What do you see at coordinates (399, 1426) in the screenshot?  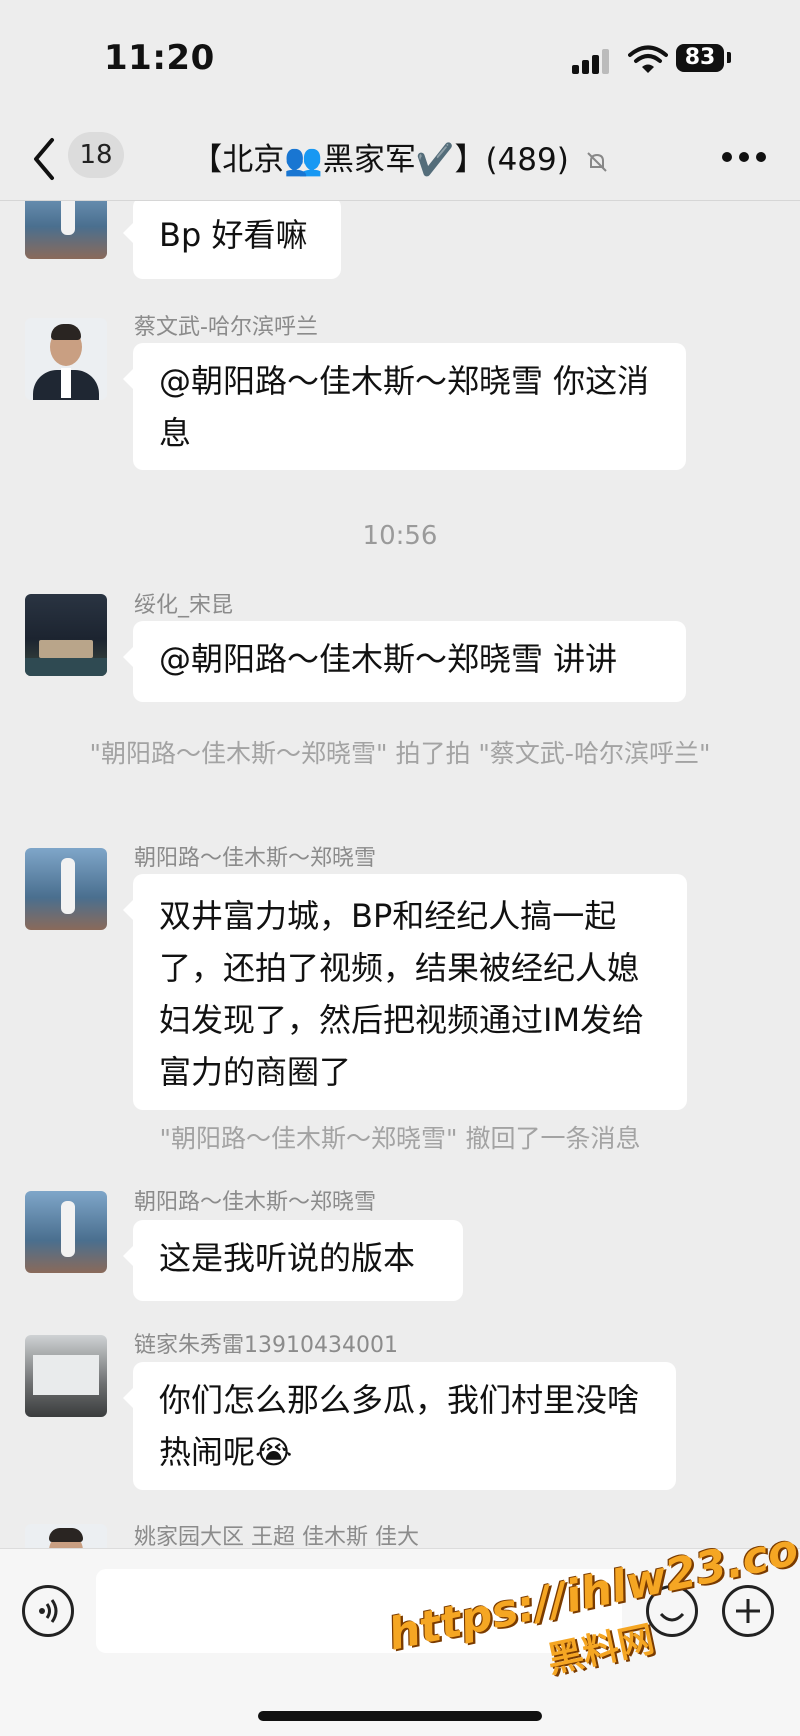 I see `message-bubble: 你们怎么那么多瓜，我们村里没啥热闹呢😭` at bounding box center [399, 1426].